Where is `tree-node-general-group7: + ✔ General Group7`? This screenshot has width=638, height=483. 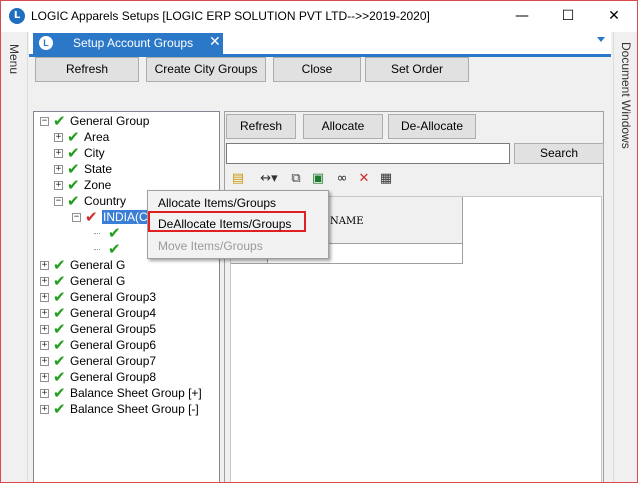
tree-node-general-group7: + ✔ General Group7 is located at coordinates (125, 361).